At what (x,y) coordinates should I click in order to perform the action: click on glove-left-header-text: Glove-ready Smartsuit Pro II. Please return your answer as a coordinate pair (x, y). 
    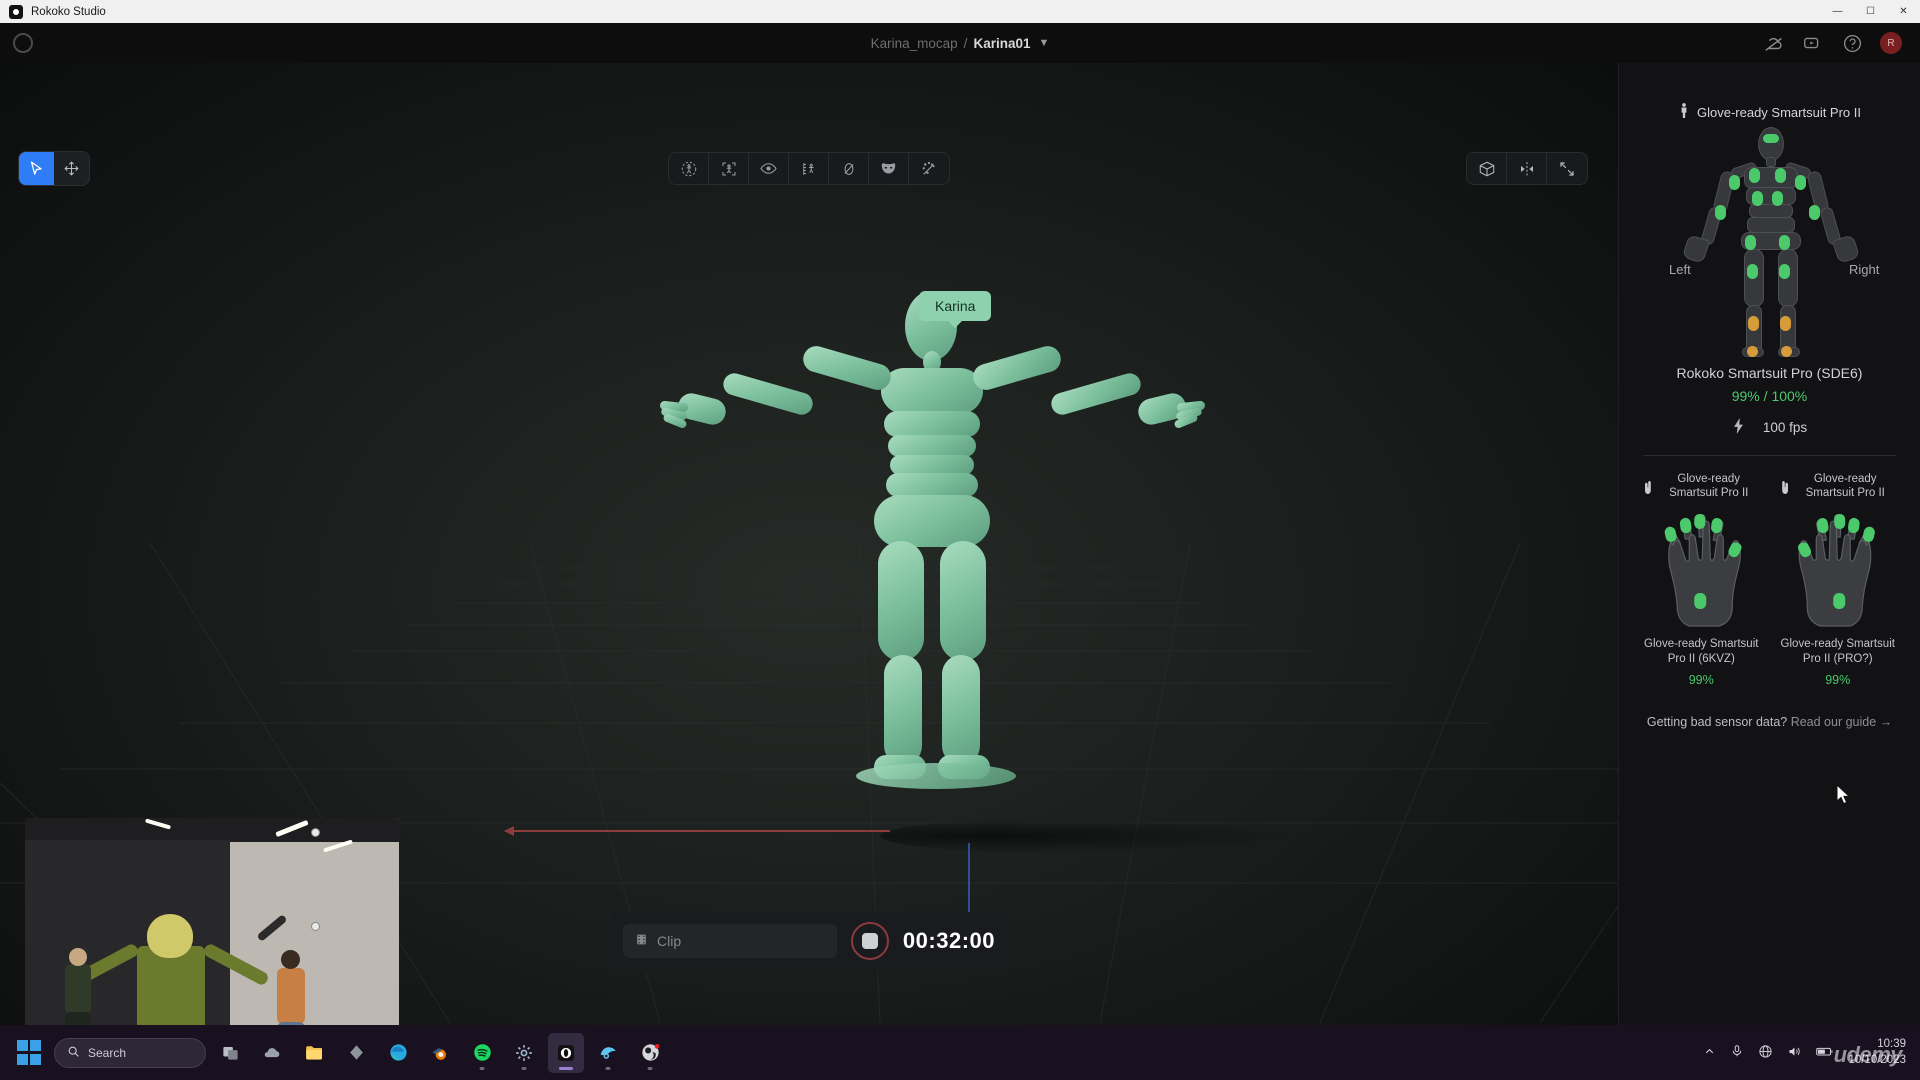
    Looking at the image, I should click on (1709, 486).